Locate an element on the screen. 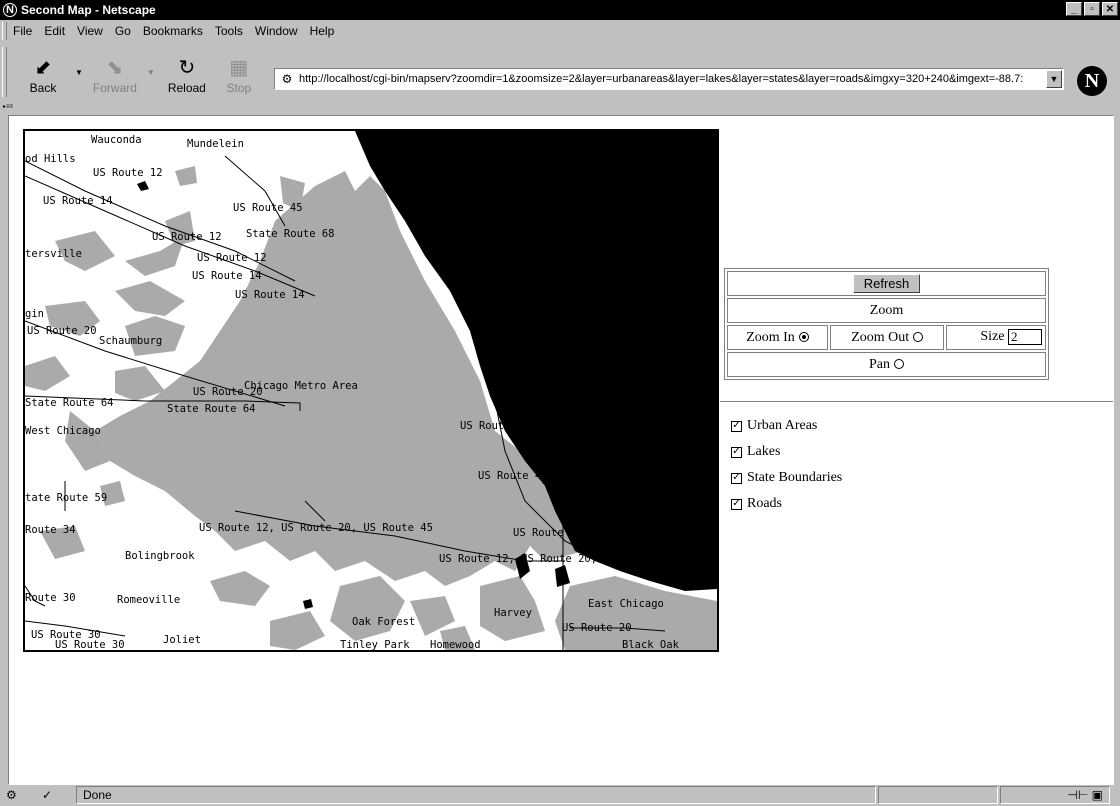  pan-cell: Pan is located at coordinates (886, 364).